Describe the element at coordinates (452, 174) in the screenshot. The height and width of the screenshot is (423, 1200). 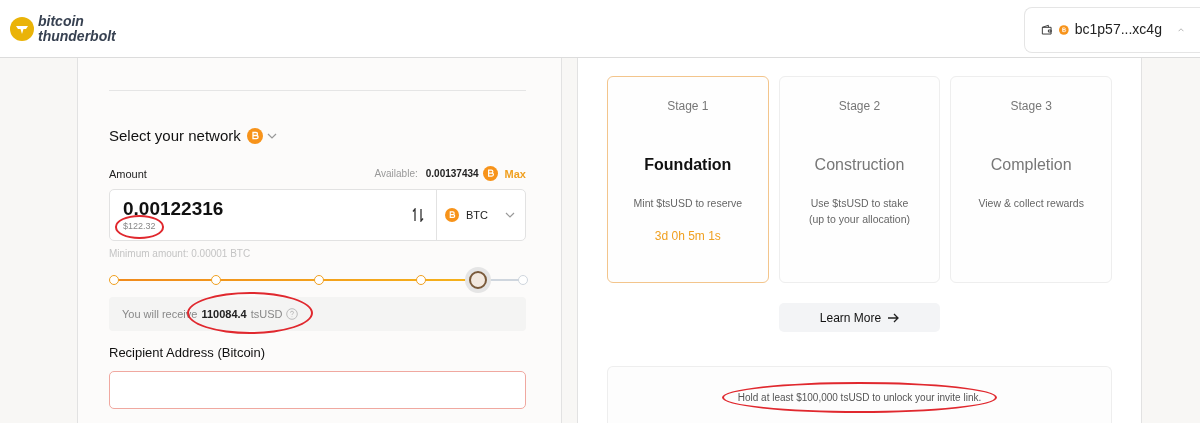
I see `available-value: 0.00137434` at that location.